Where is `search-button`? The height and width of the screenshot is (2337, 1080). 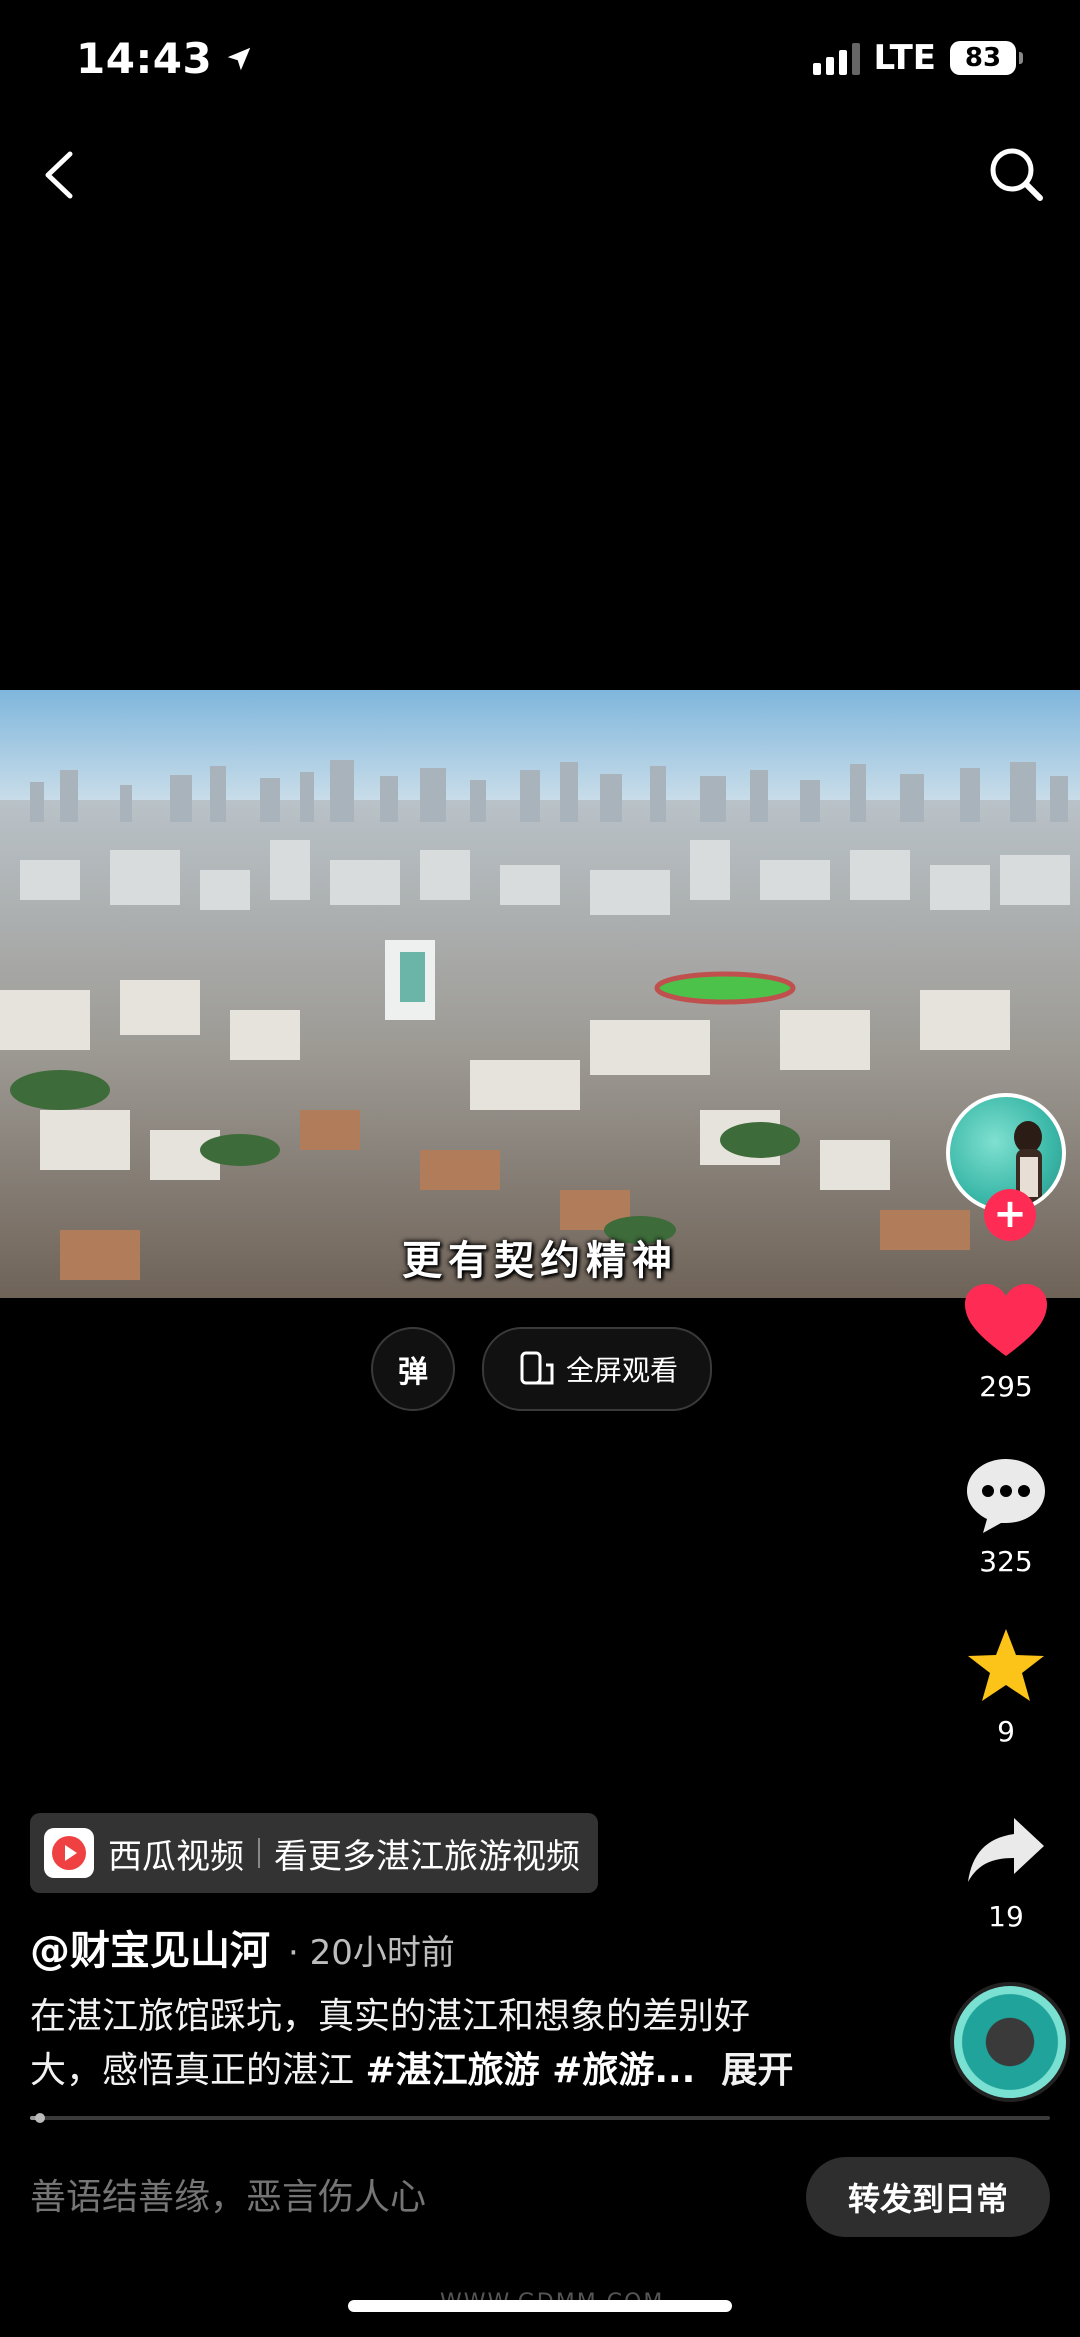
search-button is located at coordinates (1017, 175).